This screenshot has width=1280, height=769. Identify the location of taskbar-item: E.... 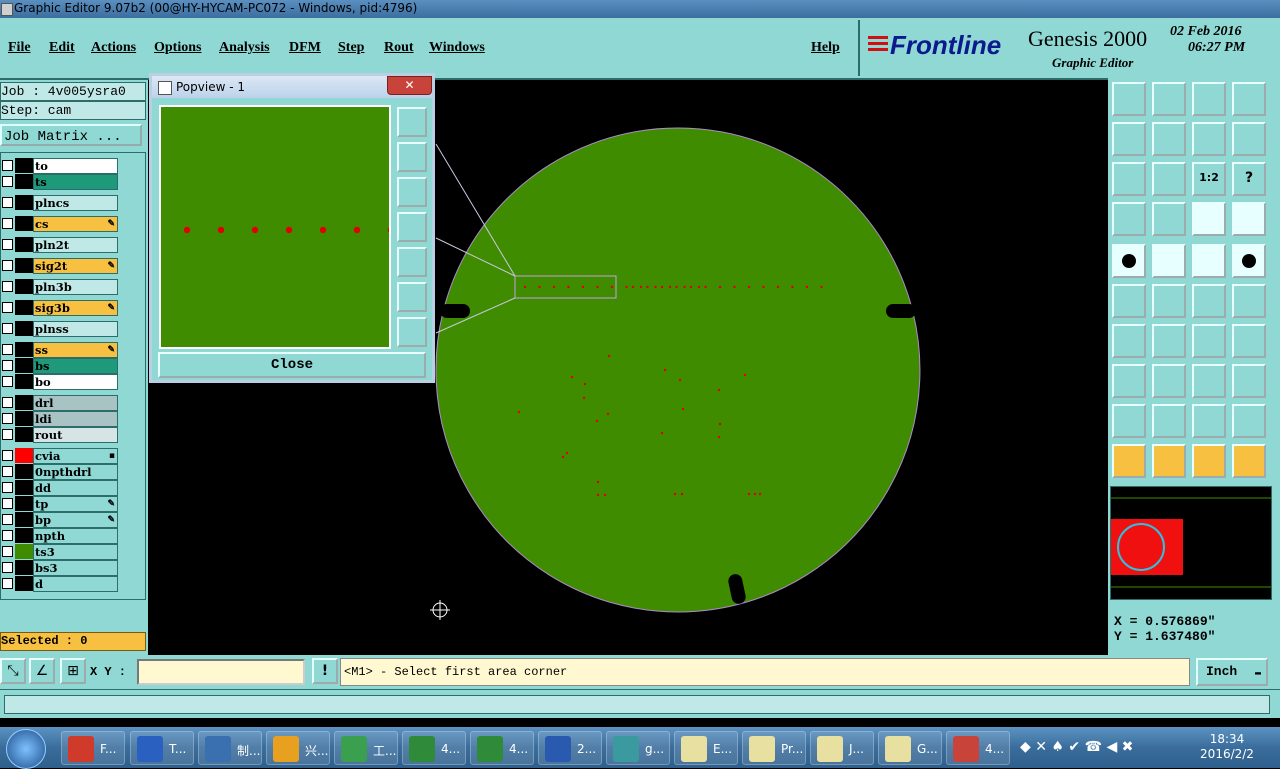
(706, 748).